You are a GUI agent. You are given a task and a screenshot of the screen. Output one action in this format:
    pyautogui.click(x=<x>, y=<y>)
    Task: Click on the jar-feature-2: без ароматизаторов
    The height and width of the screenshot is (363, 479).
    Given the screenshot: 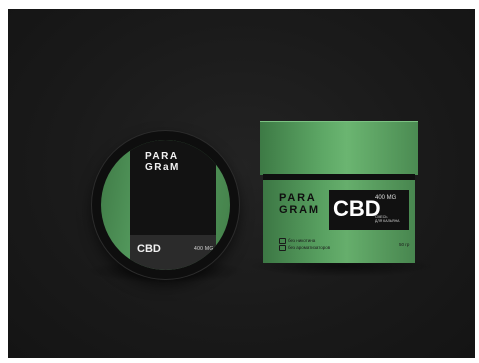 What is the action you would take?
    pyautogui.click(x=304, y=248)
    